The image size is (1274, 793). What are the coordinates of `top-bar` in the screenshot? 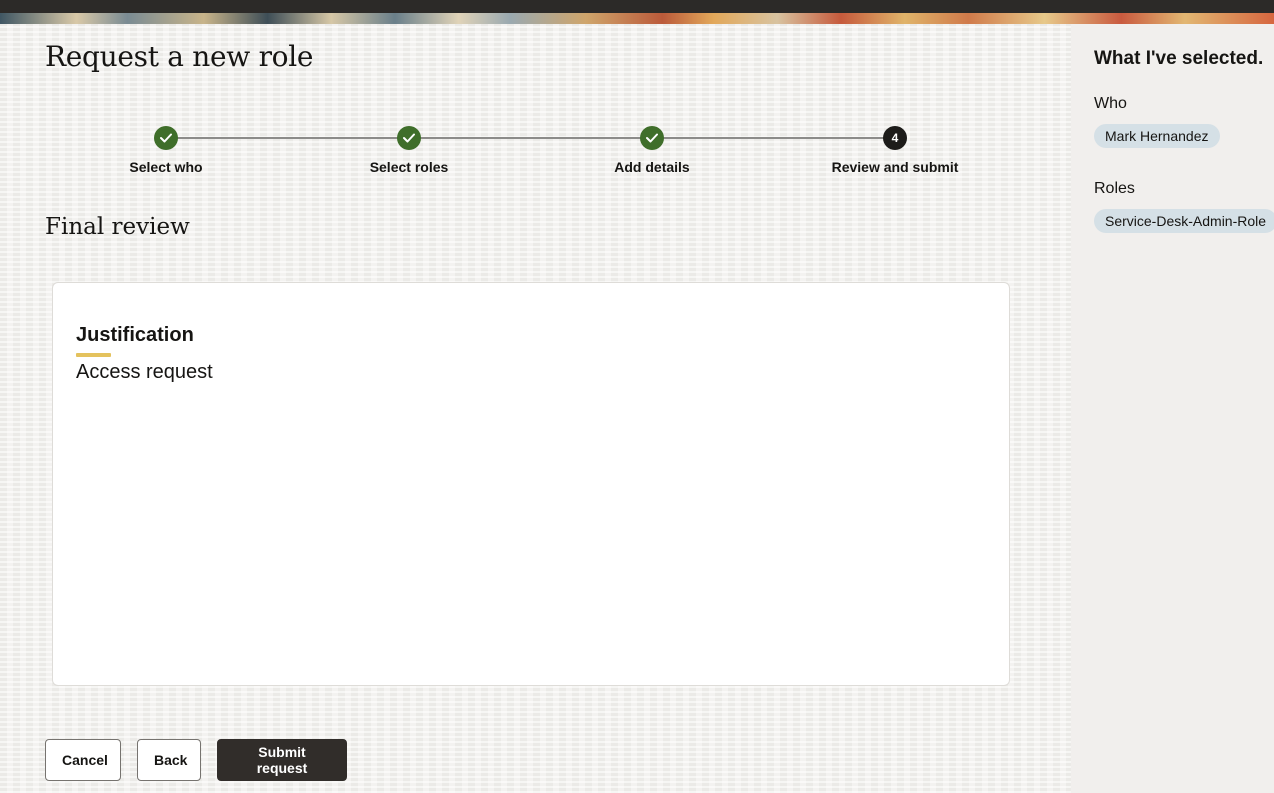 It's located at (637, 6).